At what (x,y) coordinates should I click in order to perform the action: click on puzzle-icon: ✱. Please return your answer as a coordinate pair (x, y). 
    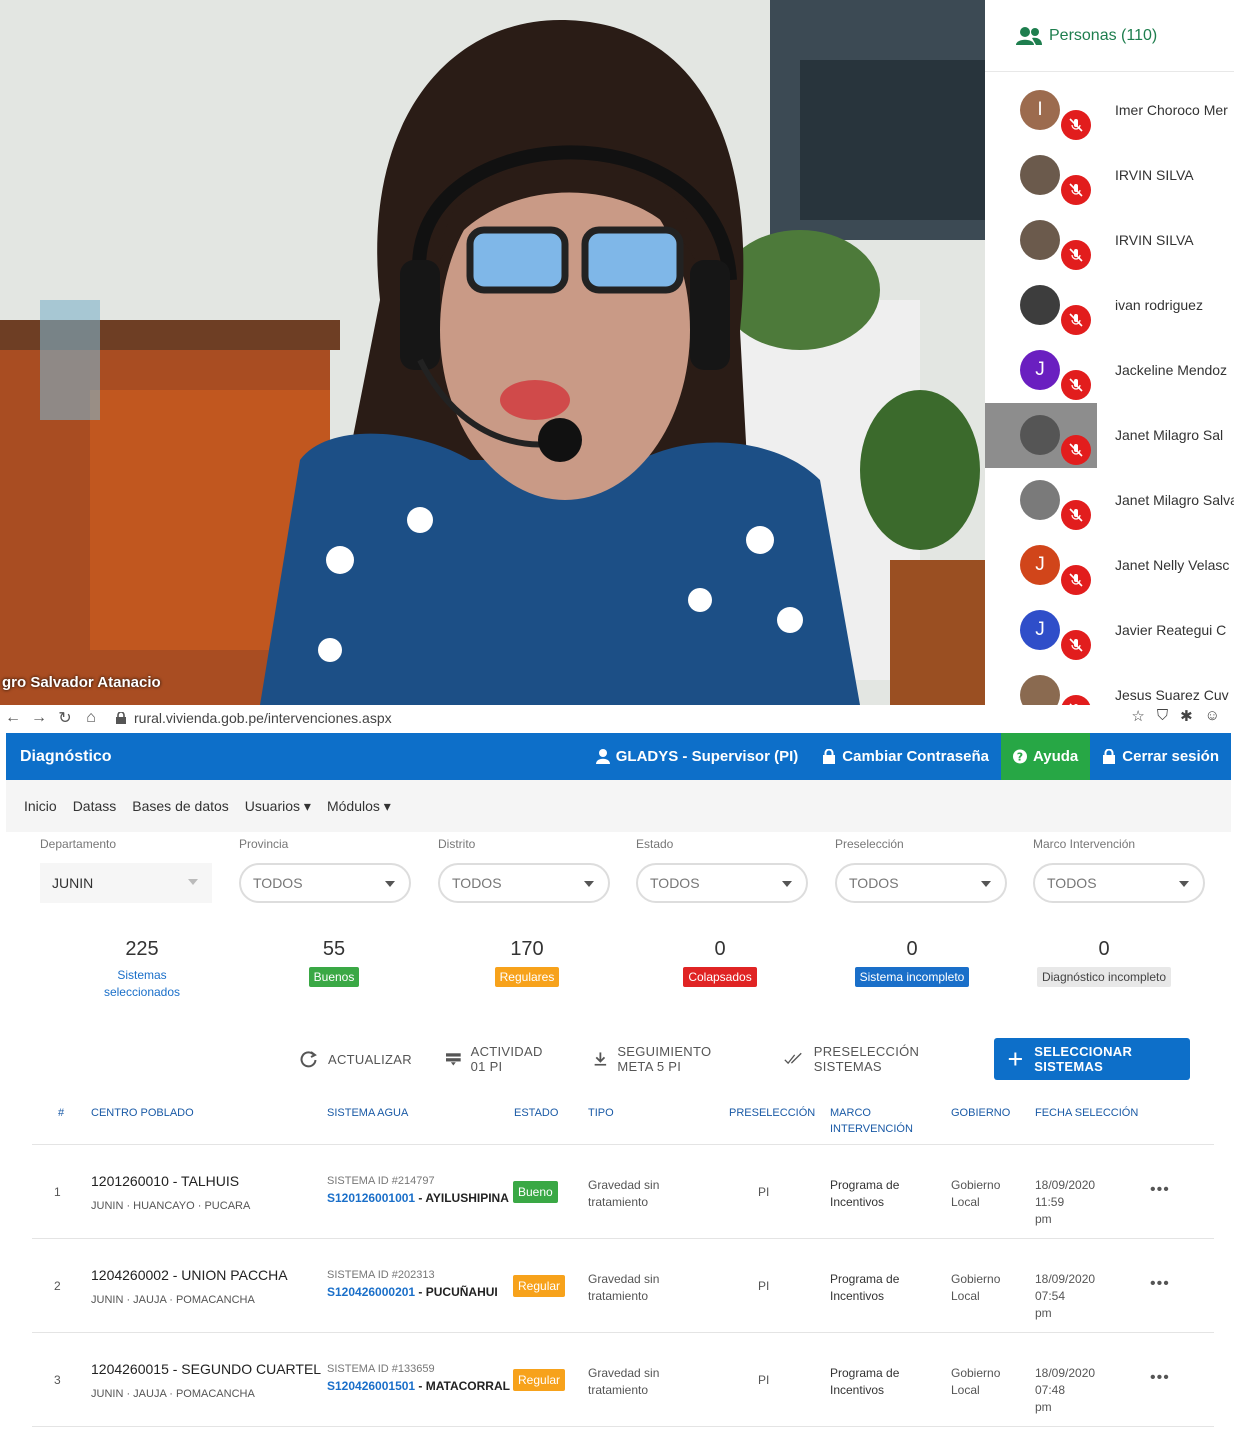
    Looking at the image, I should click on (1186, 716).